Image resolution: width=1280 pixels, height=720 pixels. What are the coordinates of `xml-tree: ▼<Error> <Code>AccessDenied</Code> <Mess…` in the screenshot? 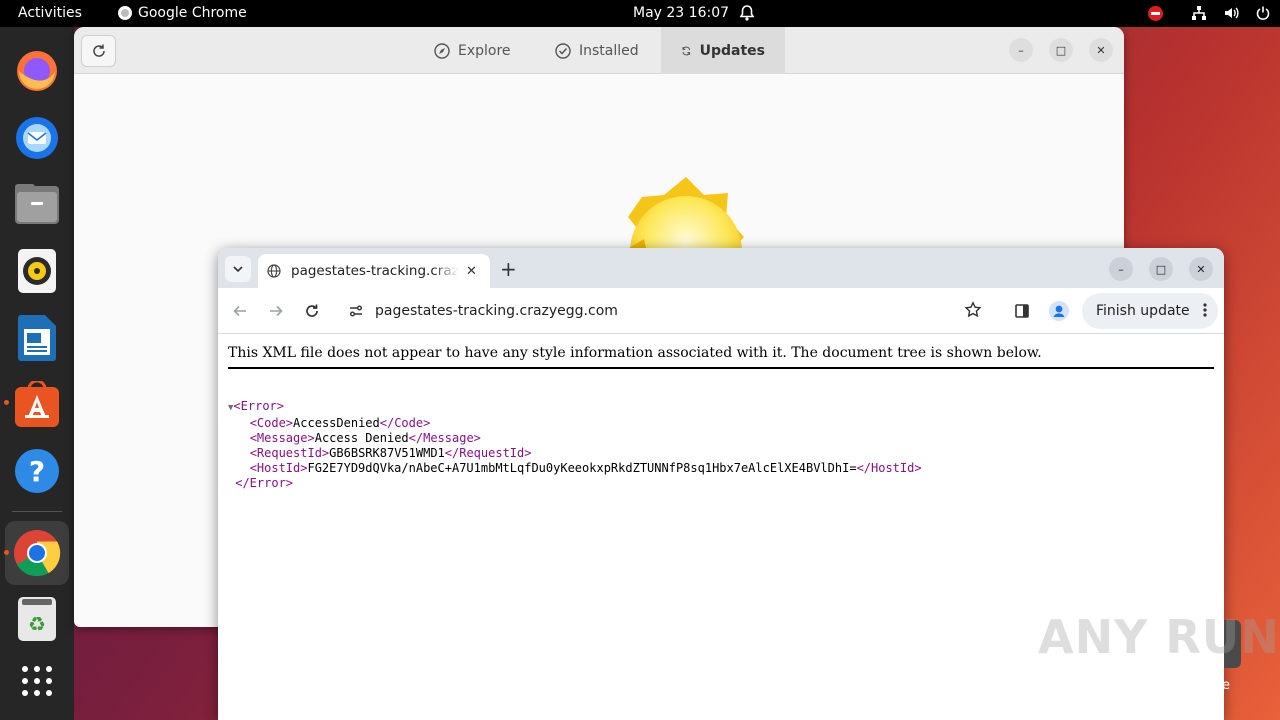 It's located at (575, 437).